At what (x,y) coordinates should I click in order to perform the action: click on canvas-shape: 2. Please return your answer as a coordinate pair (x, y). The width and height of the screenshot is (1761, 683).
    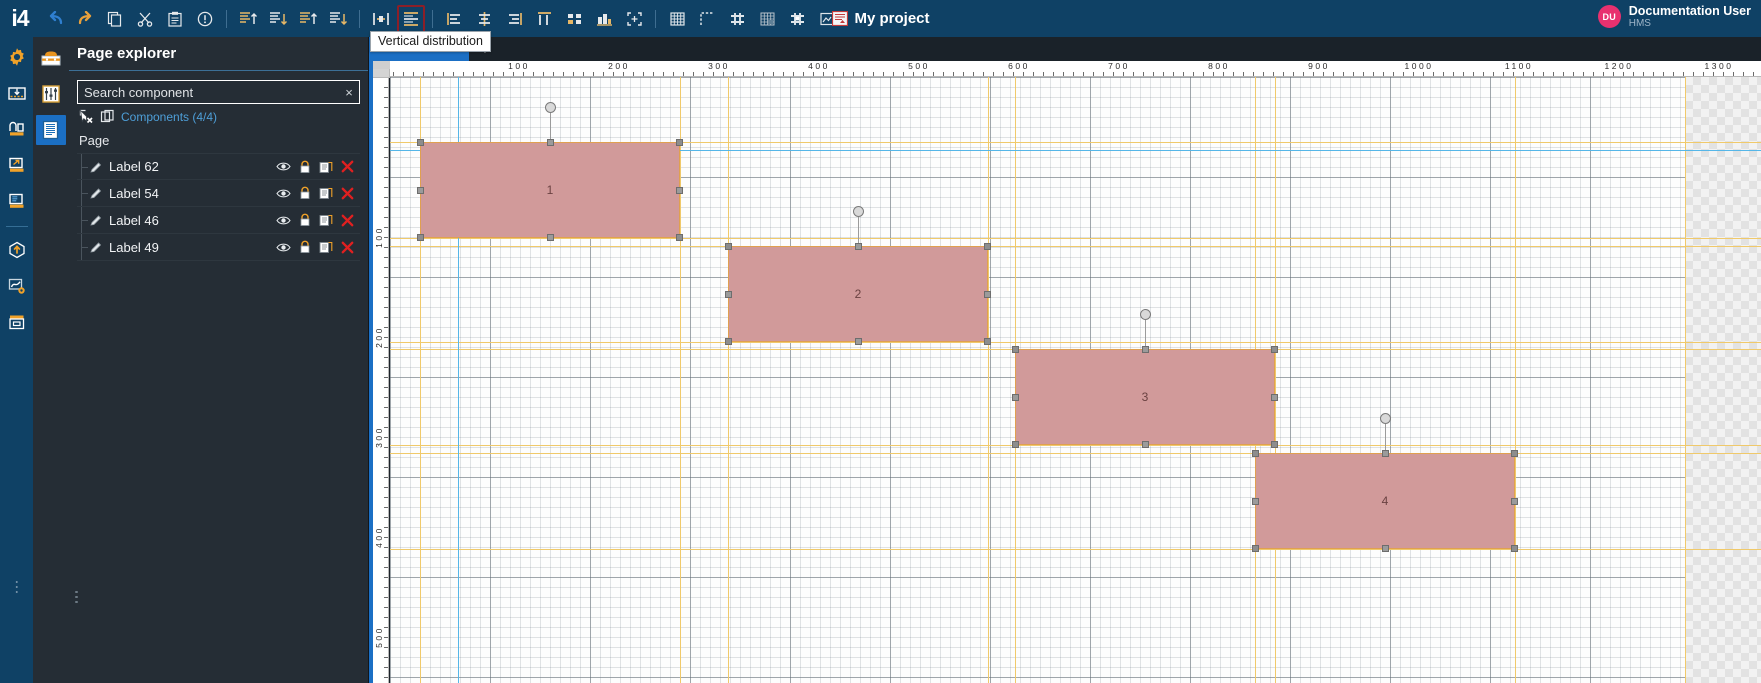
    Looking at the image, I should click on (858, 294).